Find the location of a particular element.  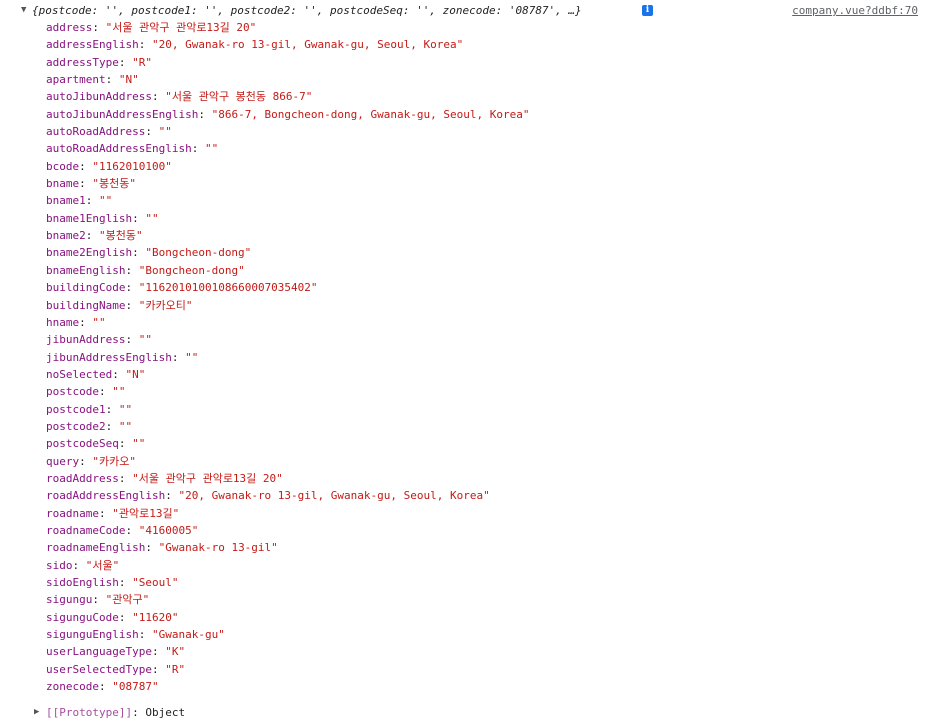

property-row: postcode: "" is located at coordinates (287, 391).